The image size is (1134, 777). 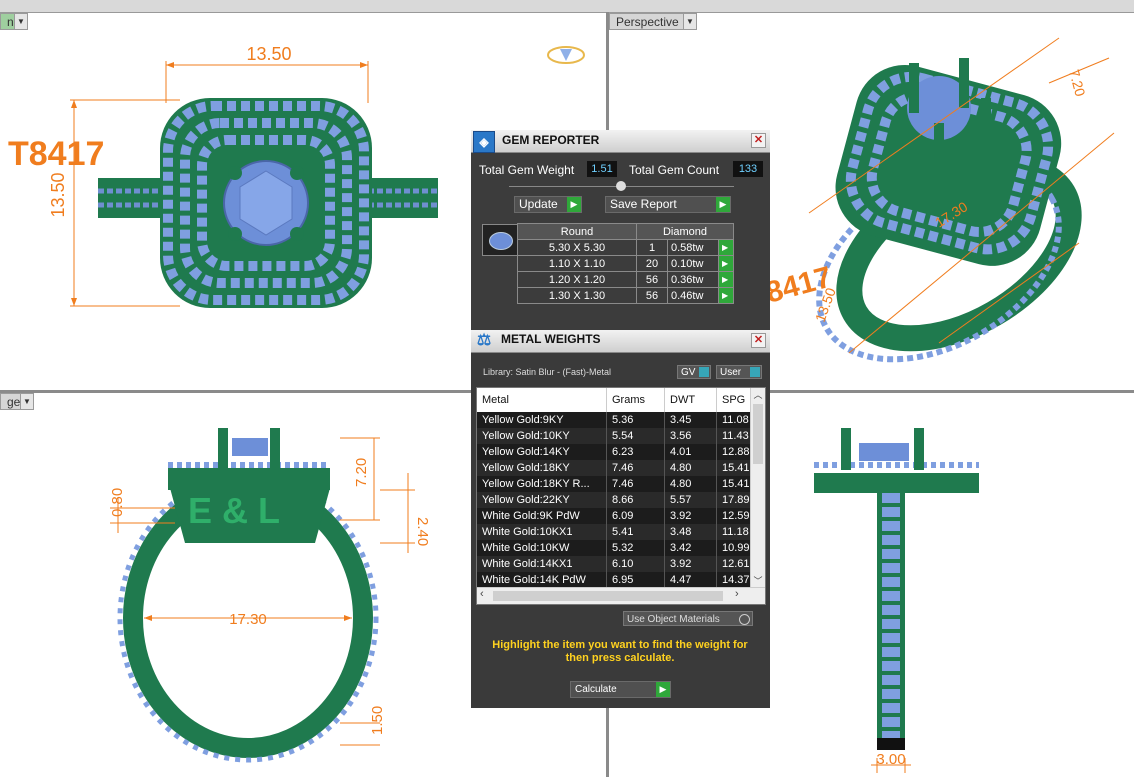 What do you see at coordinates (621, 564) in the screenshot?
I see `table-row: White Gold:14KX1 6.10 3.92 12.61` at bounding box center [621, 564].